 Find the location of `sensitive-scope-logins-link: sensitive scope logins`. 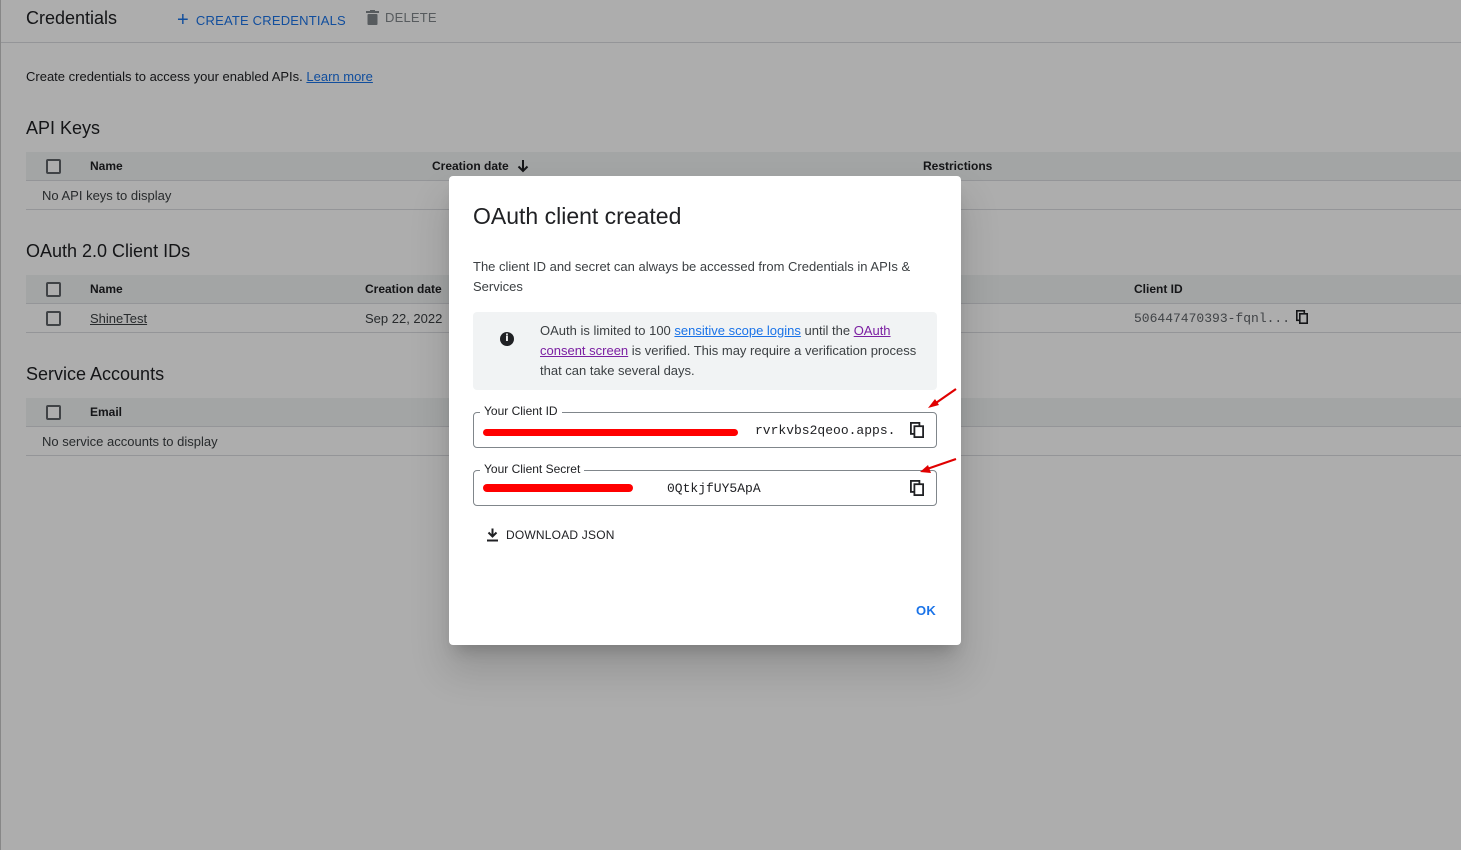

sensitive-scope-logins-link: sensitive scope logins is located at coordinates (737, 330).